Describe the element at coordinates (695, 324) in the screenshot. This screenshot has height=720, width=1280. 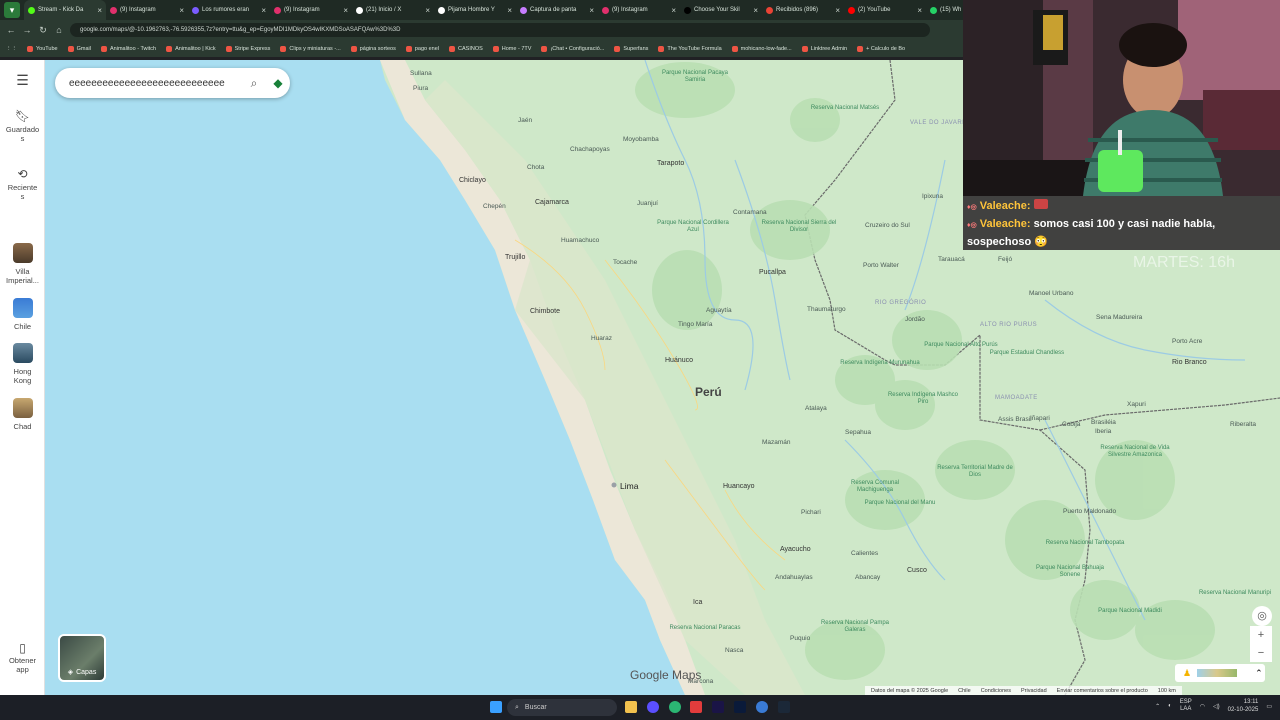
I see `city-label: Tingo María` at that location.